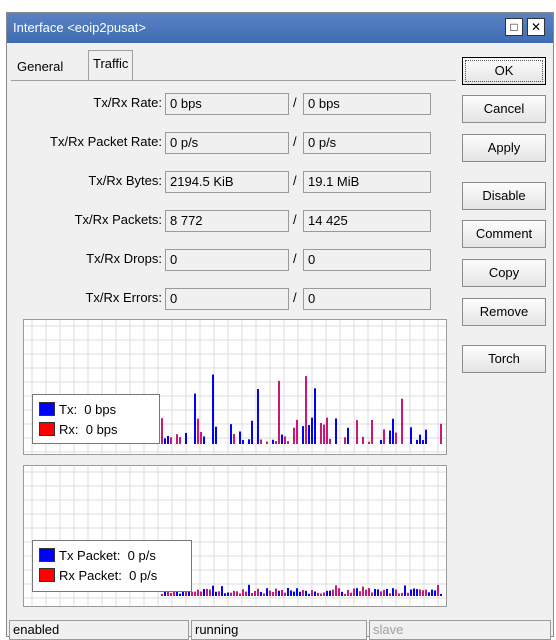 The height and width of the screenshot is (640, 556). I want to click on status-slave: slave, so click(460, 630).